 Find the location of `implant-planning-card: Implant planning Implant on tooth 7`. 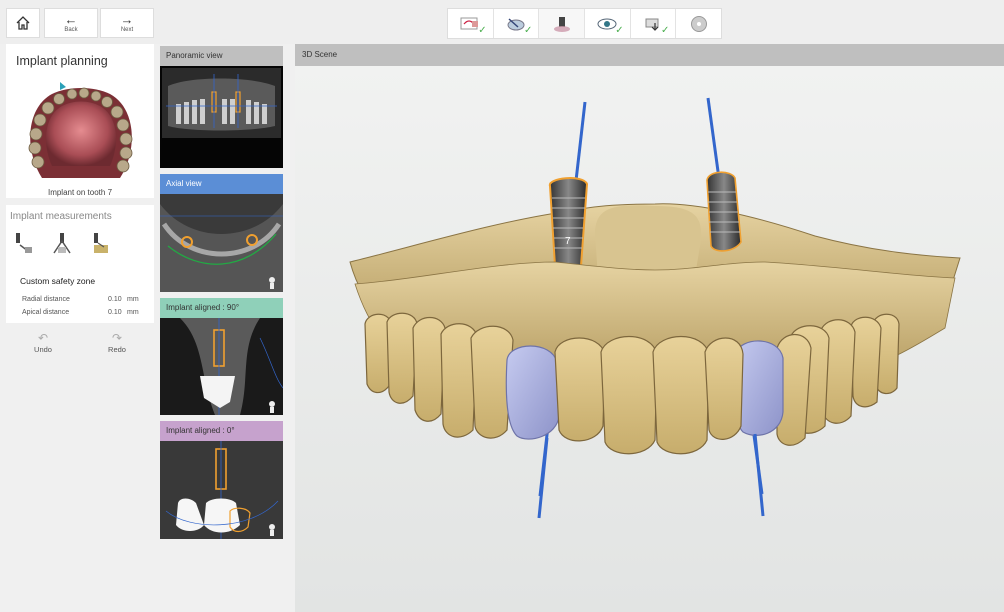

implant-planning-card: Implant planning Implant on tooth 7 is located at coordinates (80, 121).